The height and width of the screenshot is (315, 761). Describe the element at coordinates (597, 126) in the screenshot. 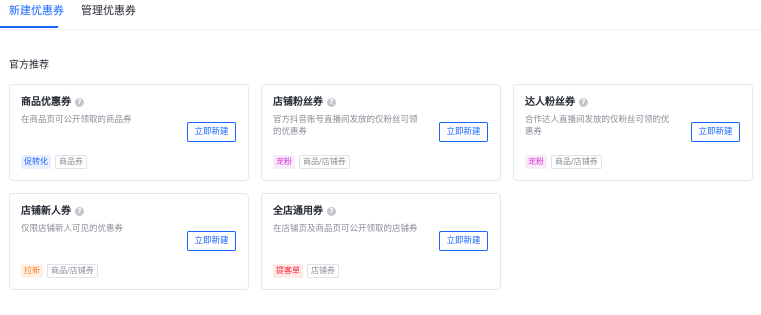

I see `card-description: 合作达人直播间发放的仅粉丝可领的优惠券` at that location.